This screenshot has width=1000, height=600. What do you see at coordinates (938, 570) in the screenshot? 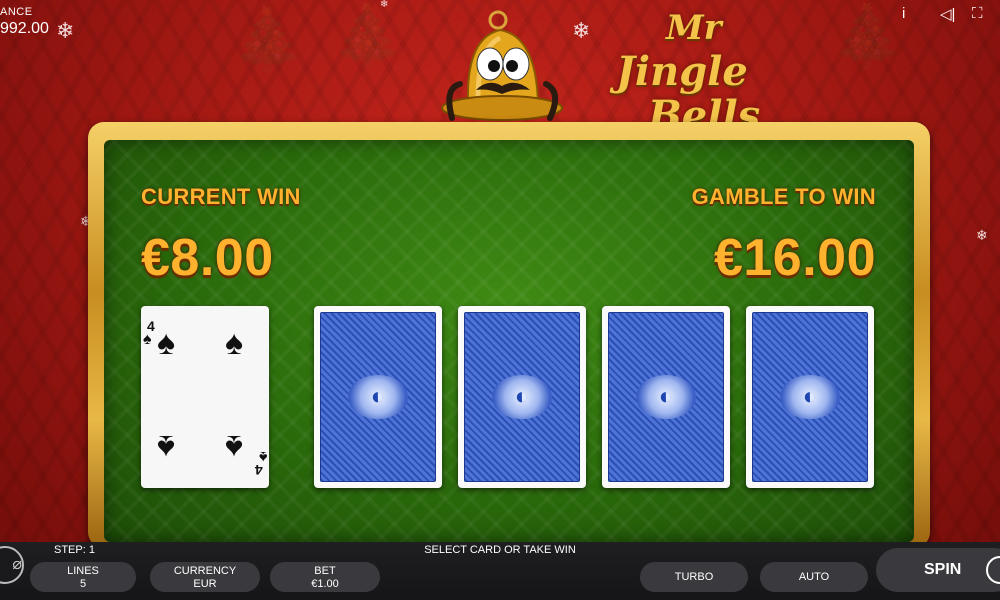
I see `spin-button: SPIN` at bounding box center [938, 570].